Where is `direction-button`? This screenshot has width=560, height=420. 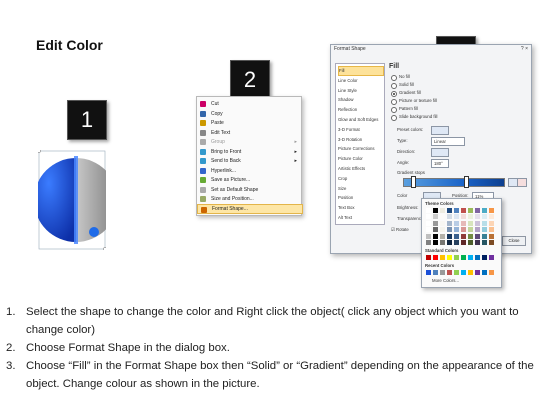
direction-button is located at coordinates (440, 152).